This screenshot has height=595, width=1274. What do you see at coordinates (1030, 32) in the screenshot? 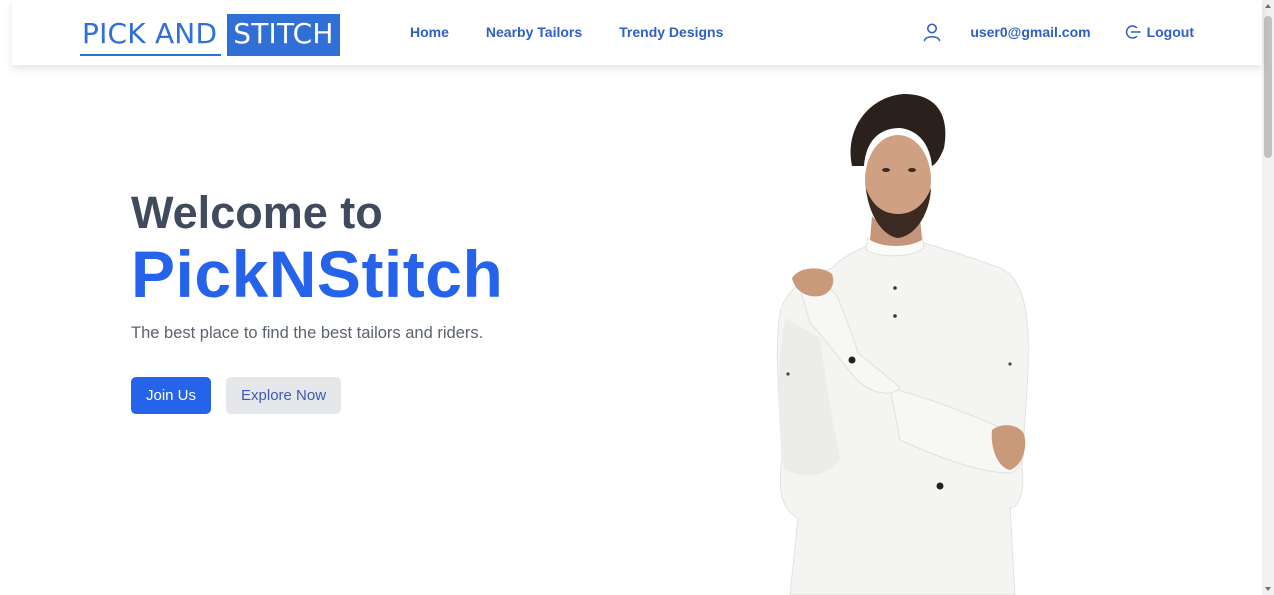
I see `user-email: user0@gmail.com` at bounding box center [1030, 32].